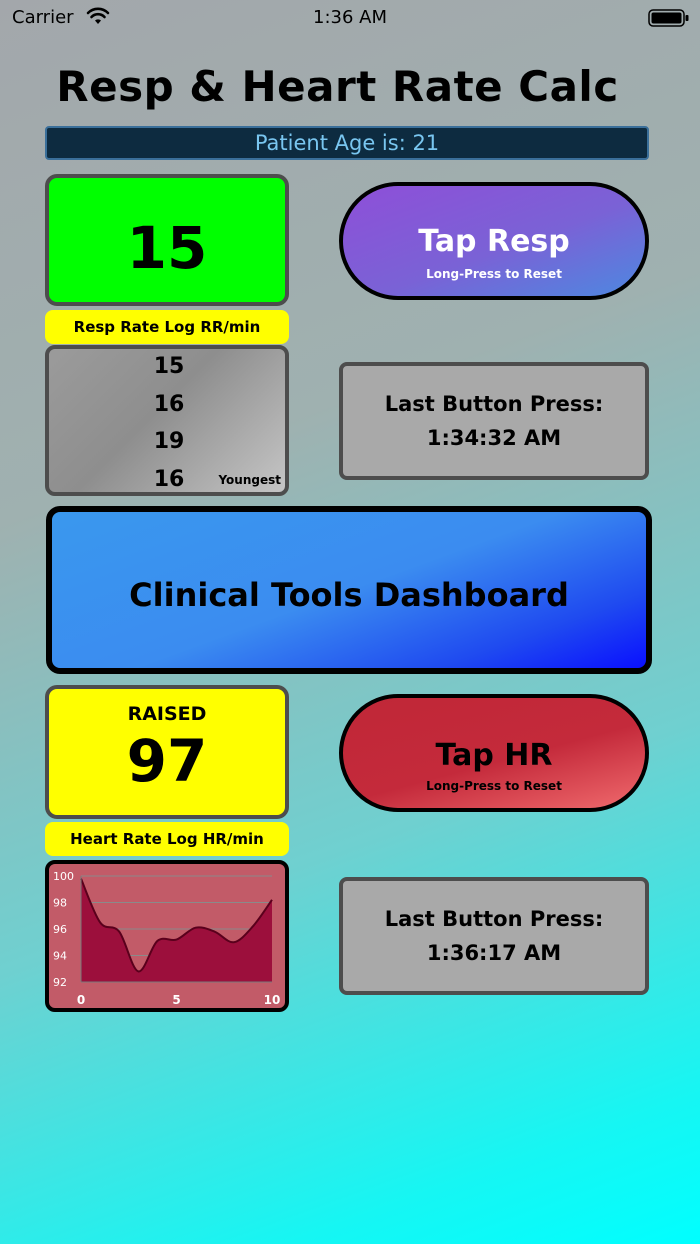 The width and height of the screenshot is (700, 1244). I want to click on heart-rate-chart-svg: 92 94 96 98 100 0 5 10, so click(167, 938).